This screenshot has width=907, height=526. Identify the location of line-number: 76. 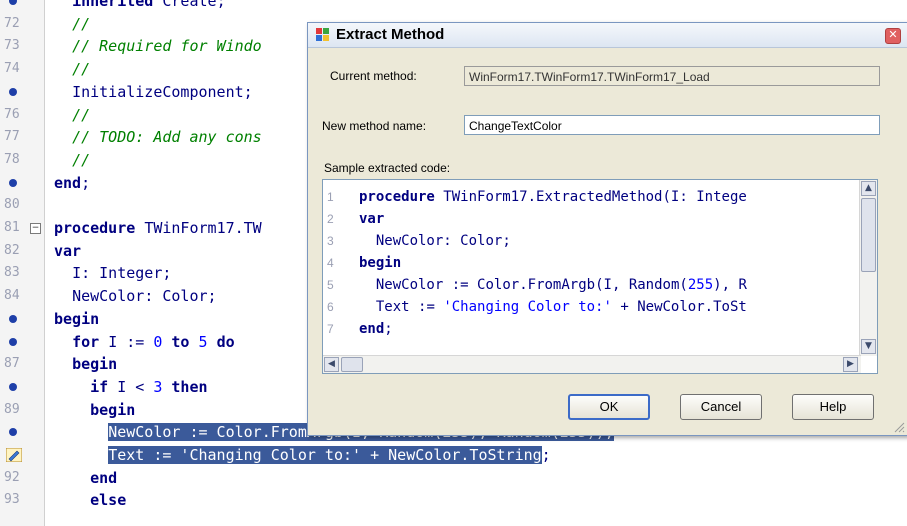
(12, 114).